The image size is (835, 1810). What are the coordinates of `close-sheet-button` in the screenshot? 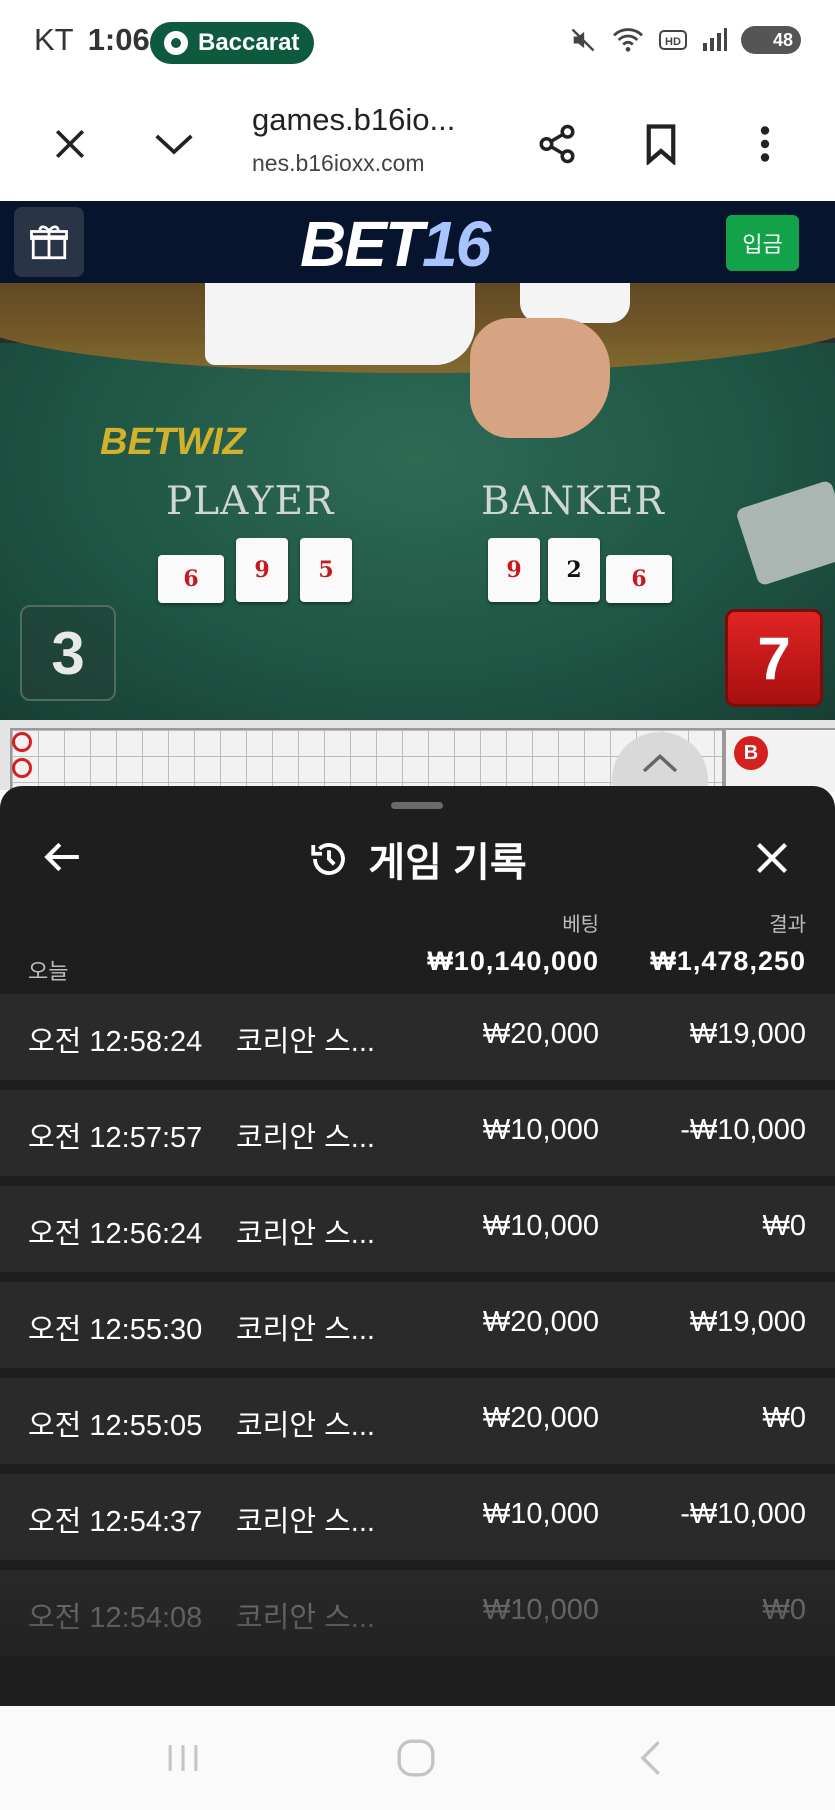 It's located at (772, 858).